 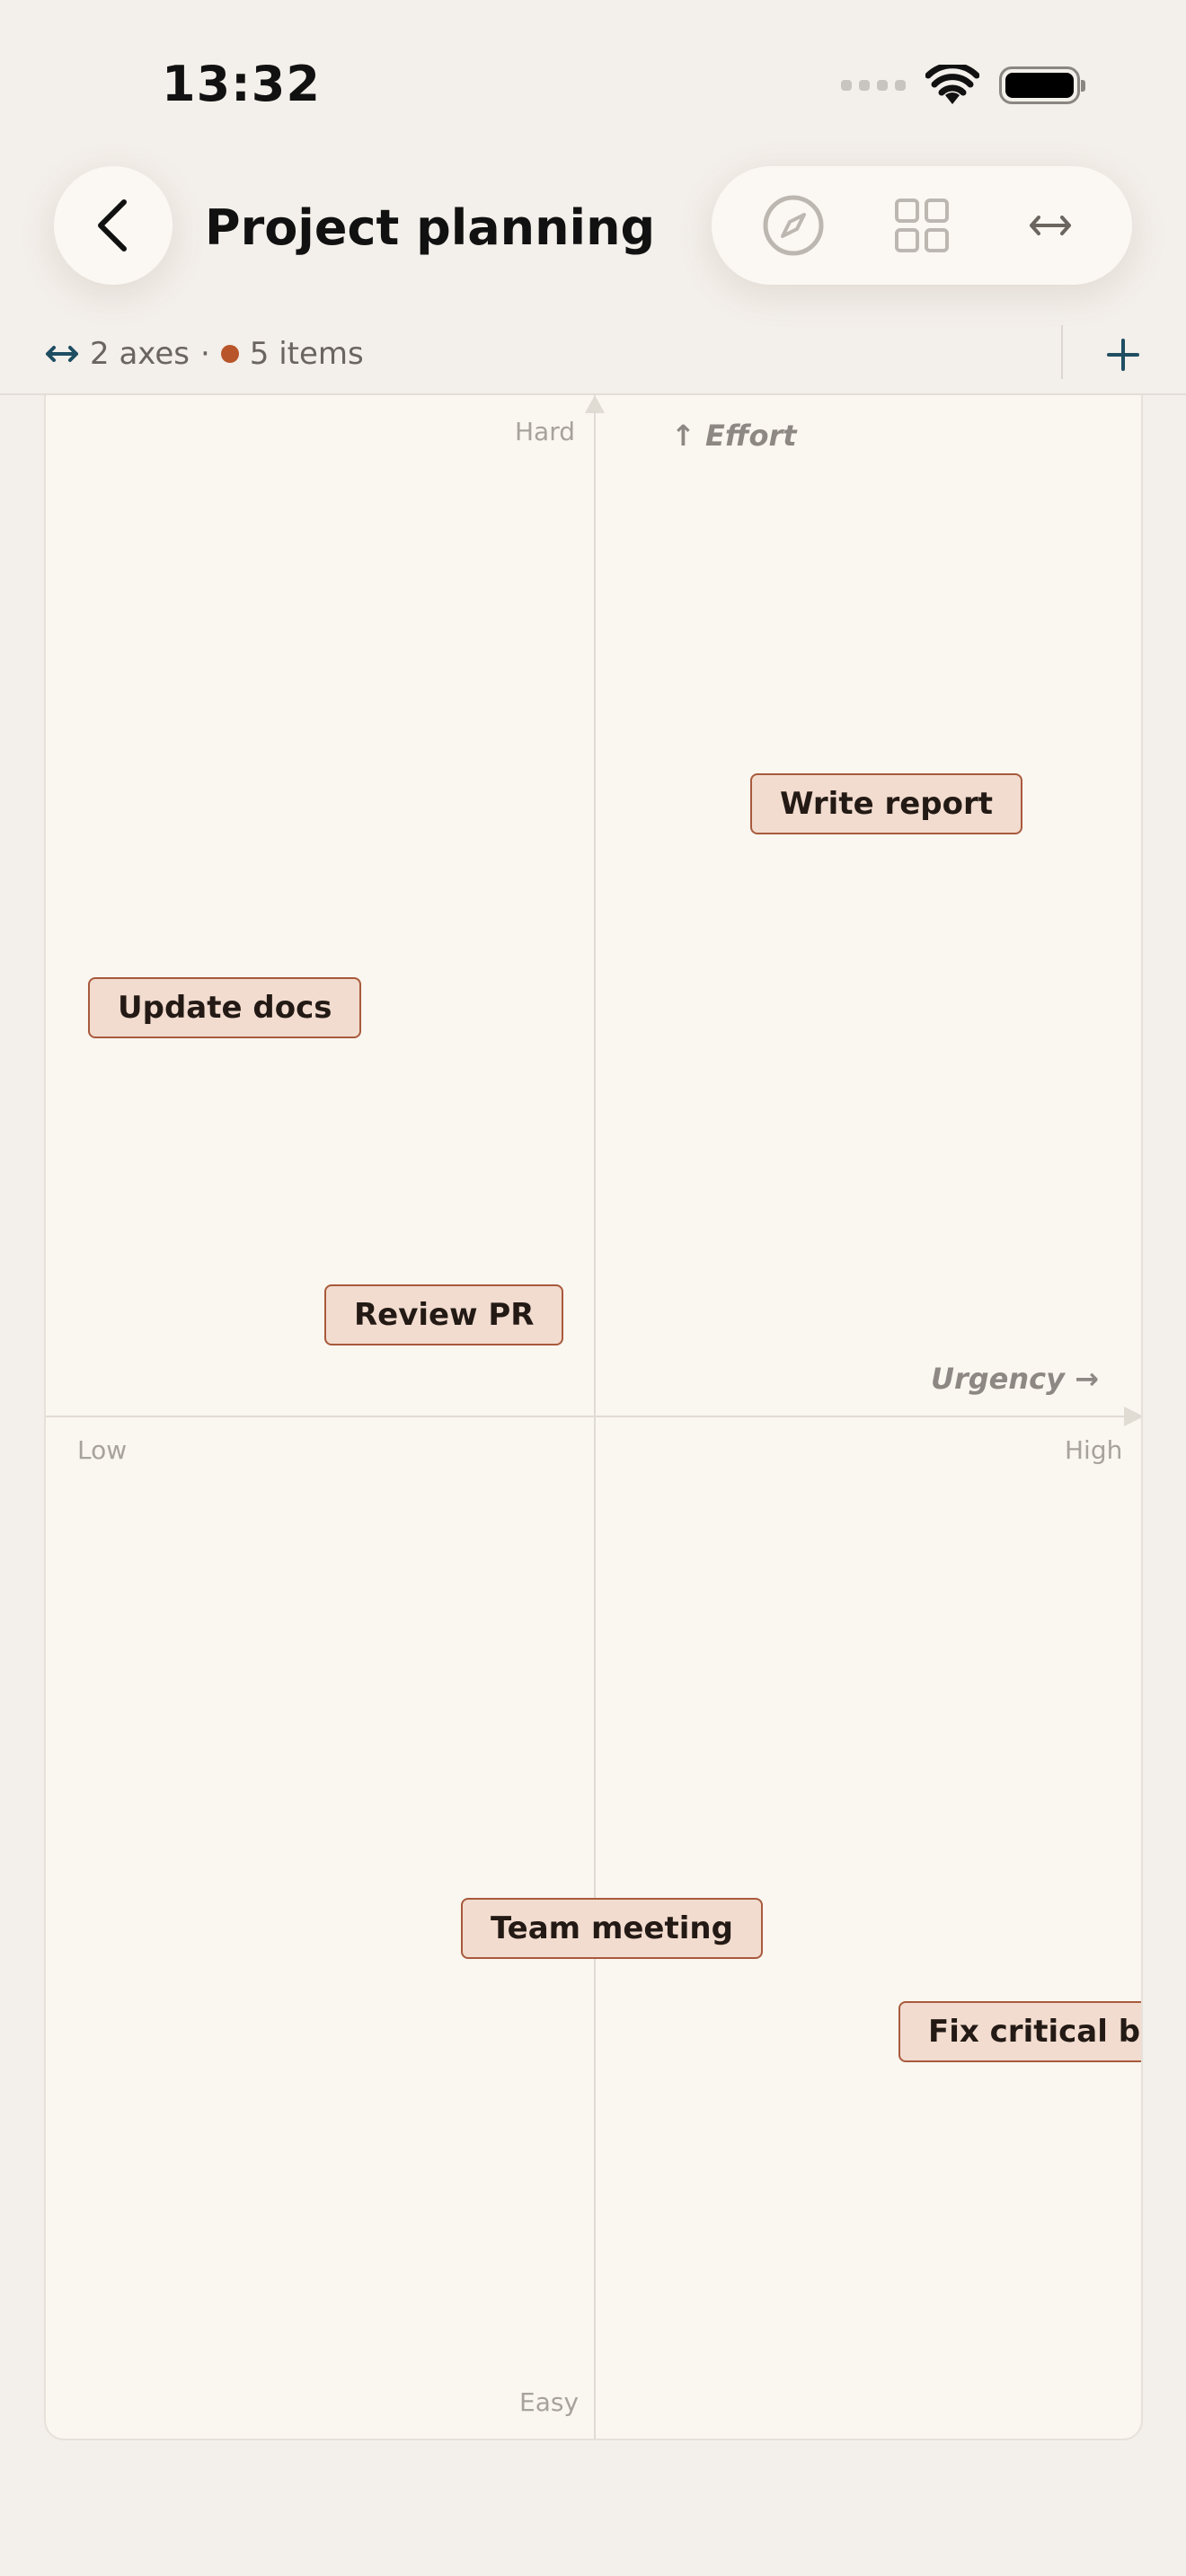 I want to click on x-axis-left-label: Low, so click(x=102, y=1450).